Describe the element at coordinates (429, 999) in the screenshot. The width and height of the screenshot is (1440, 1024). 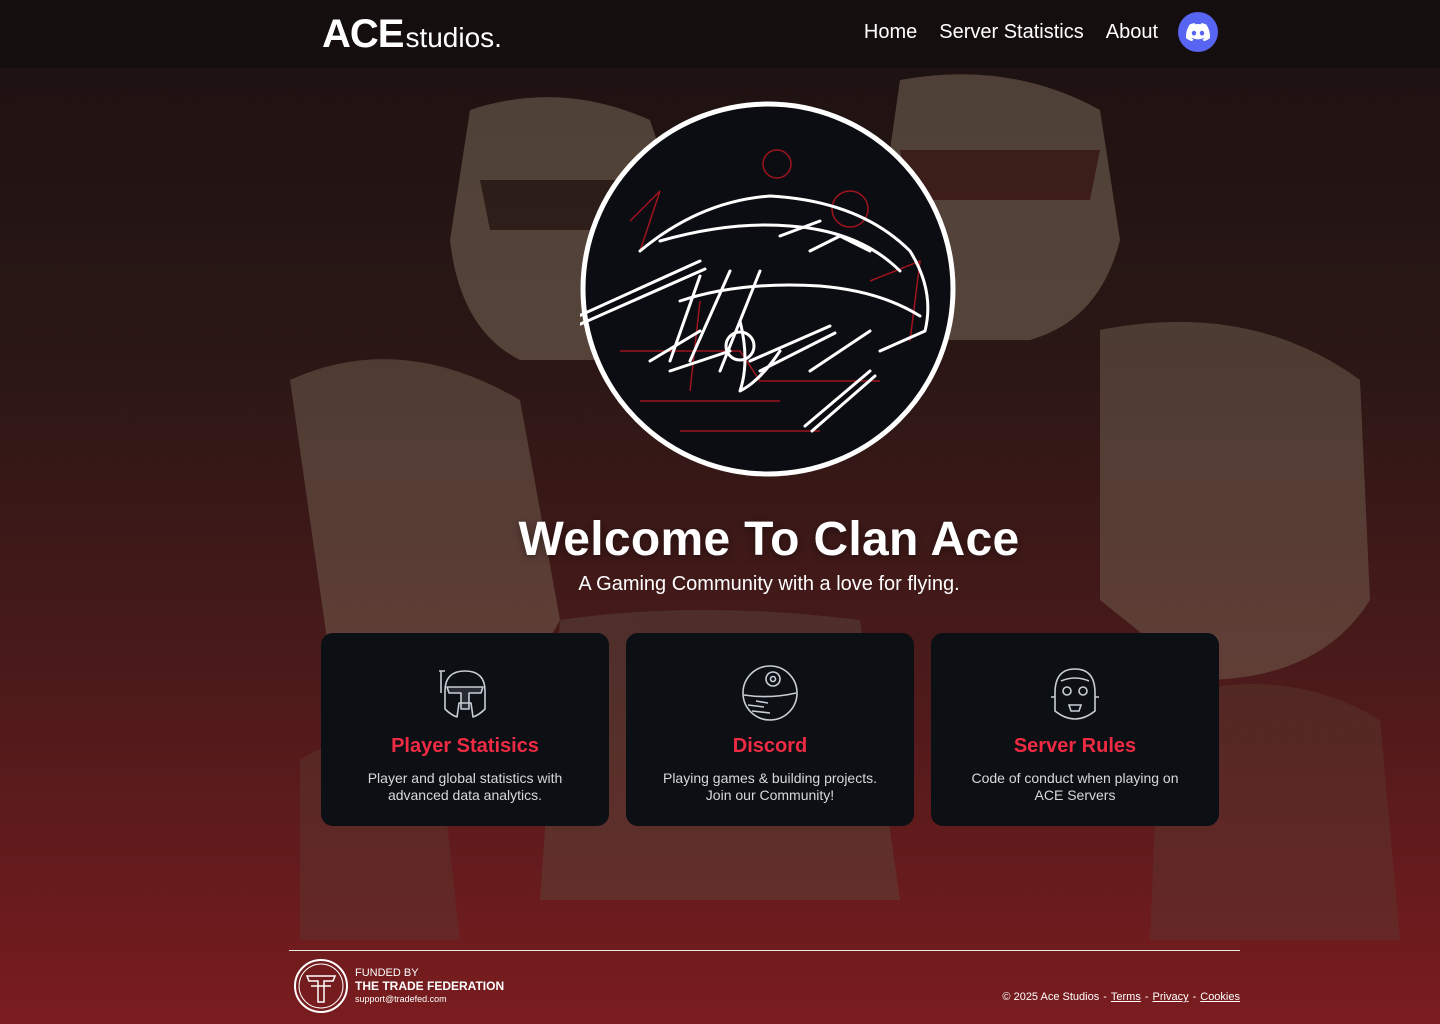
I see `sponsor-email: support@tradefed.com` at that location.